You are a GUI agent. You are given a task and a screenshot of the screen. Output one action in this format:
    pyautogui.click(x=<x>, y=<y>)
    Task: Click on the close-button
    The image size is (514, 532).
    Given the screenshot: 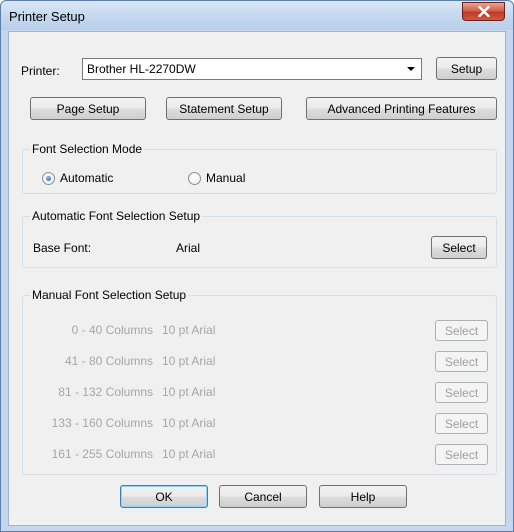 What is the action you would take?
    pyautogui.click(x=483, y=11)
    